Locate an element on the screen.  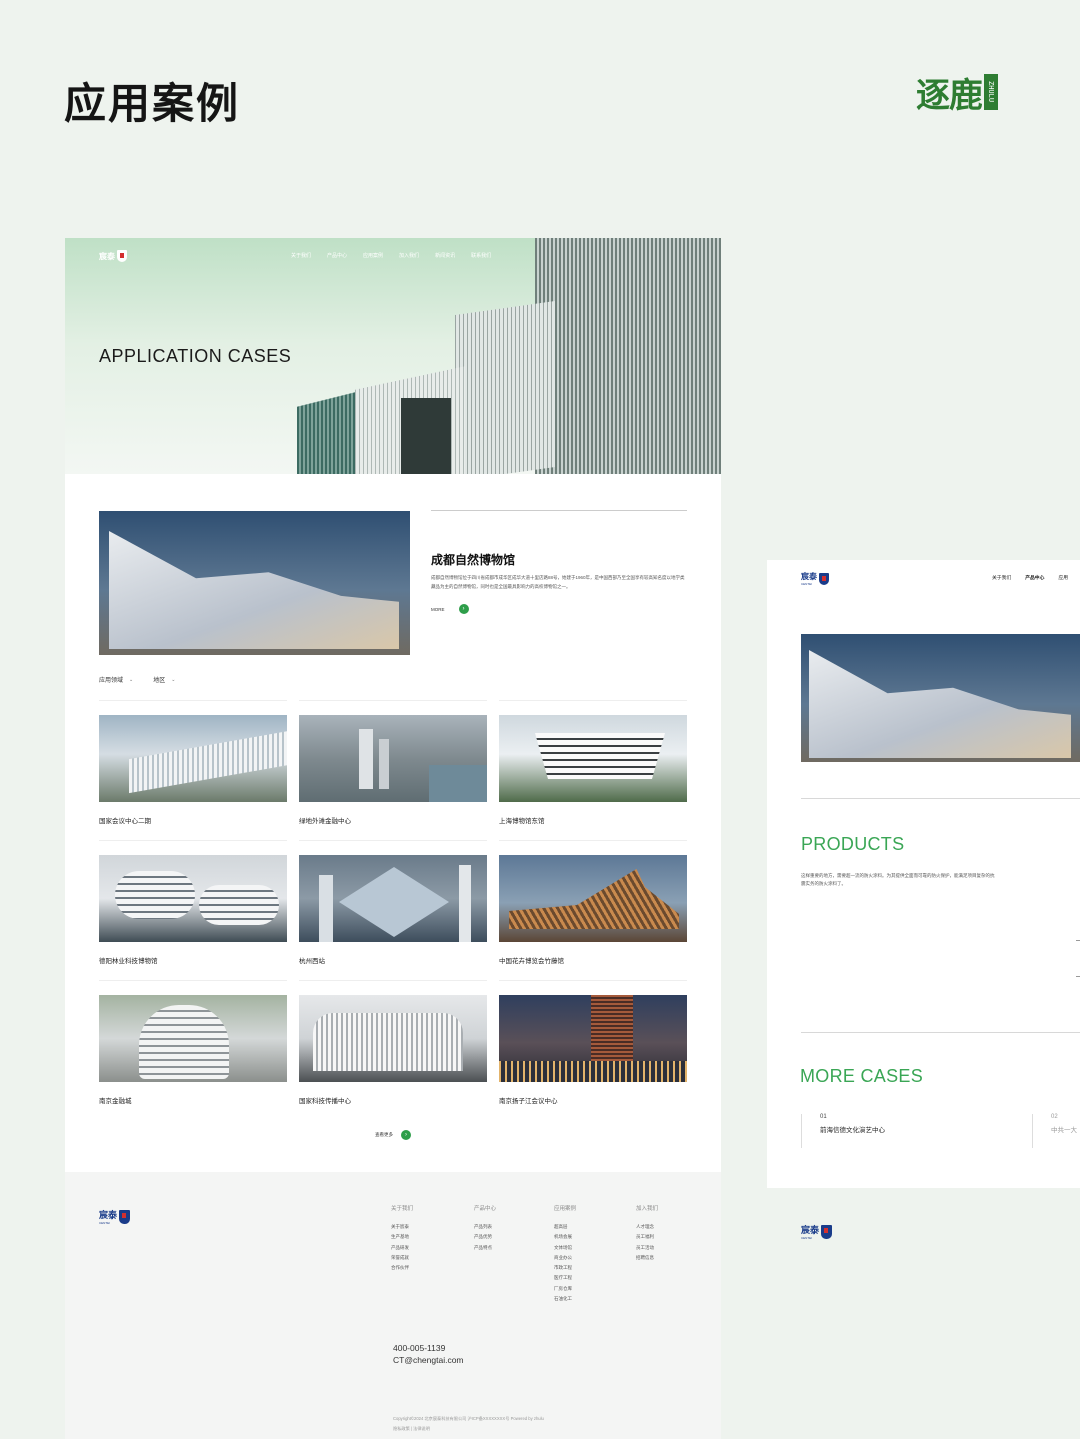
footer-link: 商业办公 is located at coordinates (565, 1258).